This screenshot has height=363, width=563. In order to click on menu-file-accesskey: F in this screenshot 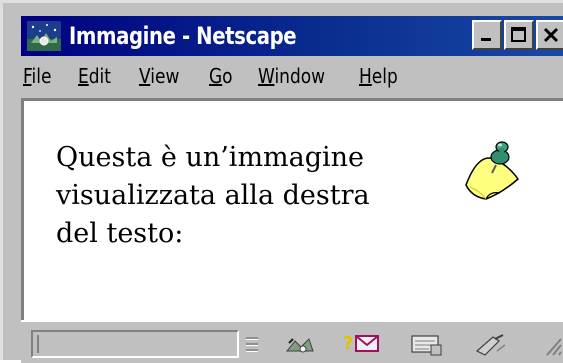, I will do `click(27, 76)`.